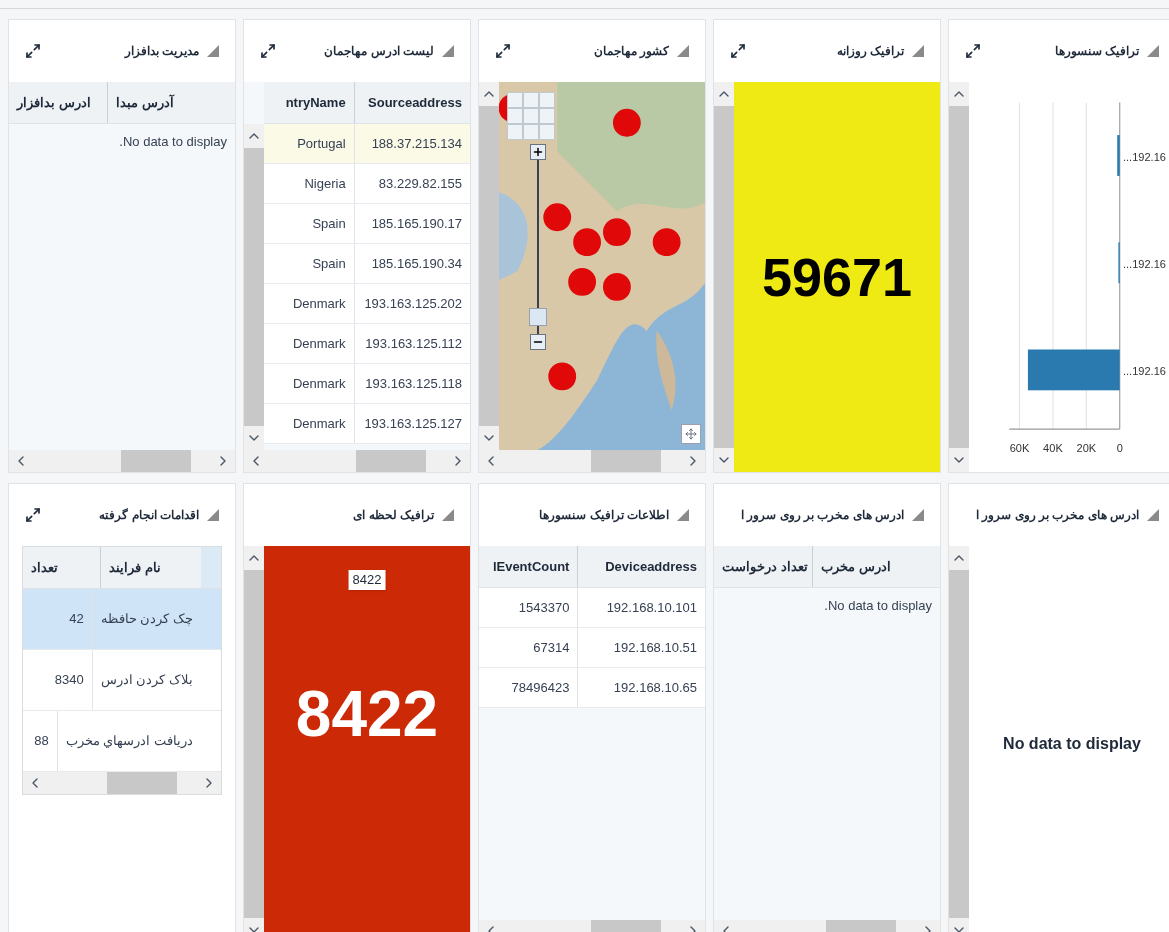  Describe the element at coordinates (538, 317) in the screenshot. I see `zoom-slider-handle` at that location.